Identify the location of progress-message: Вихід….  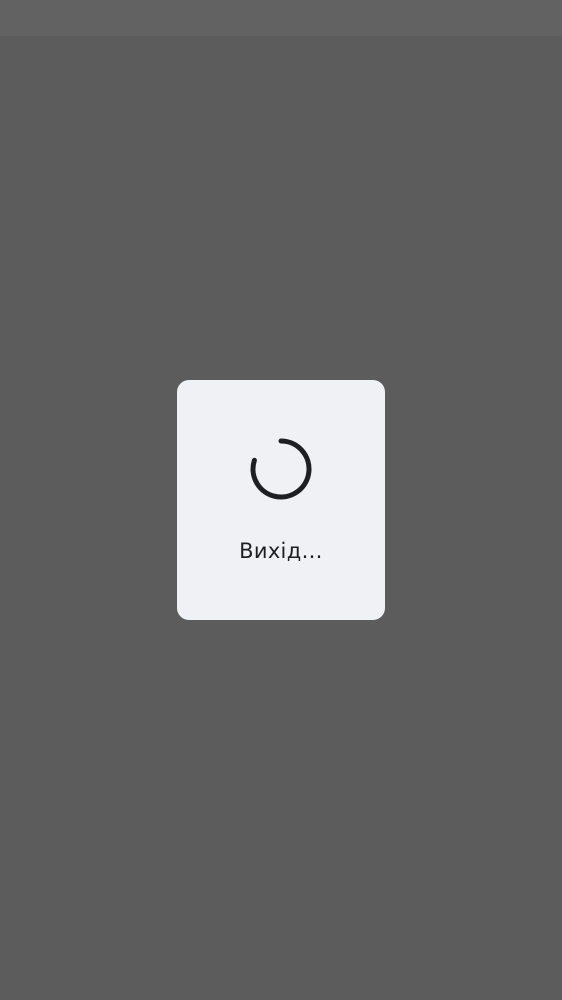
(281, 551).